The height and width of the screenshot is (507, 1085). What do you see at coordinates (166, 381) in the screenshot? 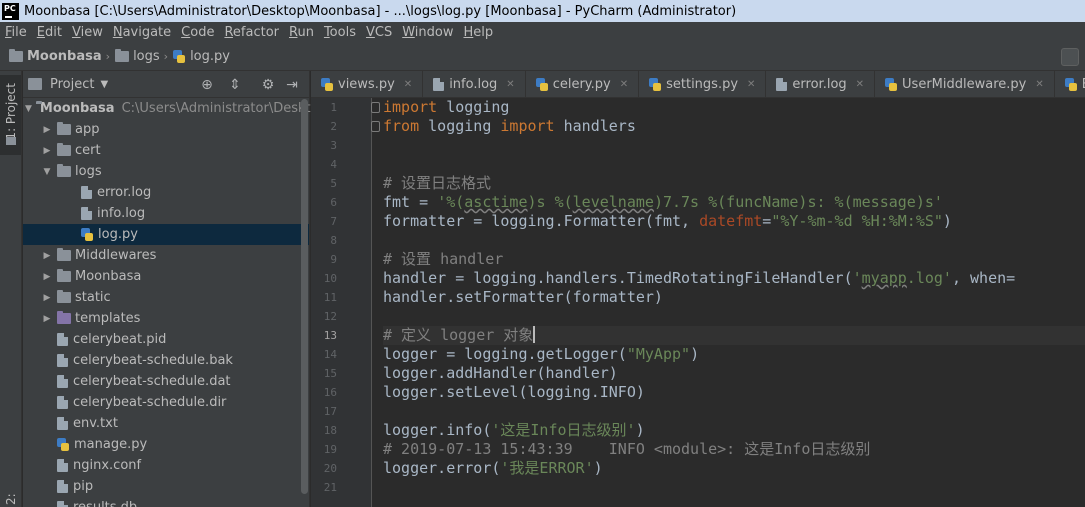
I see `tree-item-celerybeat-schedule-dat: celerybeat-schedule.dat` at bounding box center [166, 381].